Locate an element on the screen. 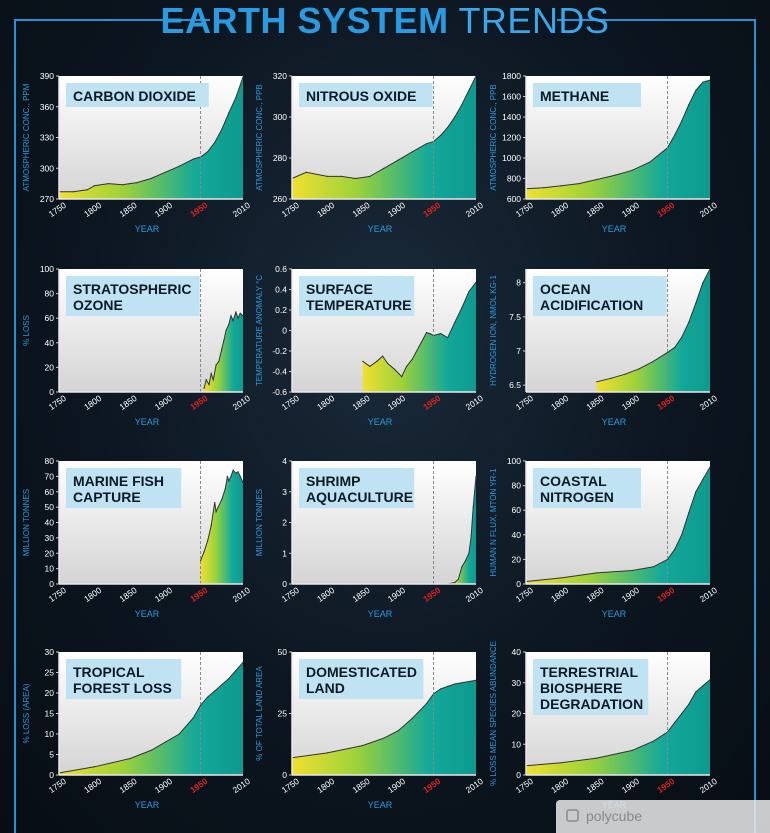  chart-title: DEGRADATION is located at coordinates (591, 704).